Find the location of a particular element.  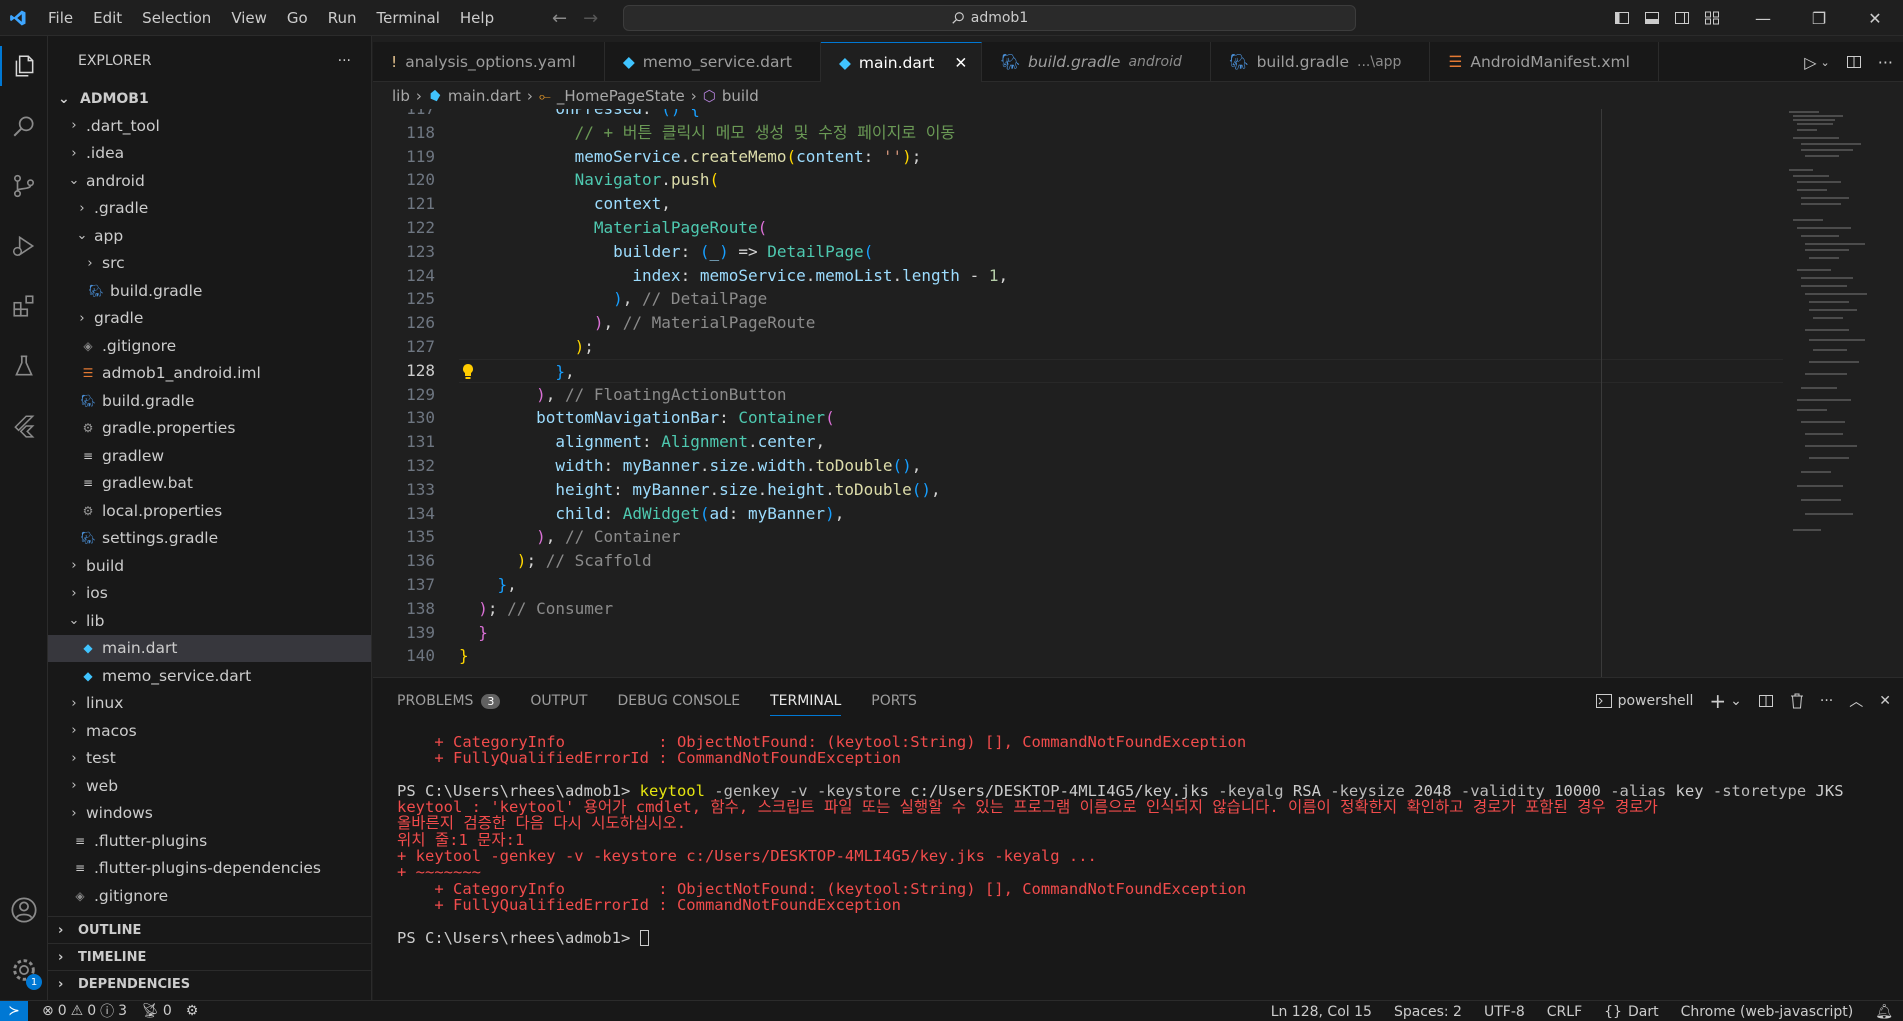

code-line: ), // DetailPage is located at coordinates (1121, 299).